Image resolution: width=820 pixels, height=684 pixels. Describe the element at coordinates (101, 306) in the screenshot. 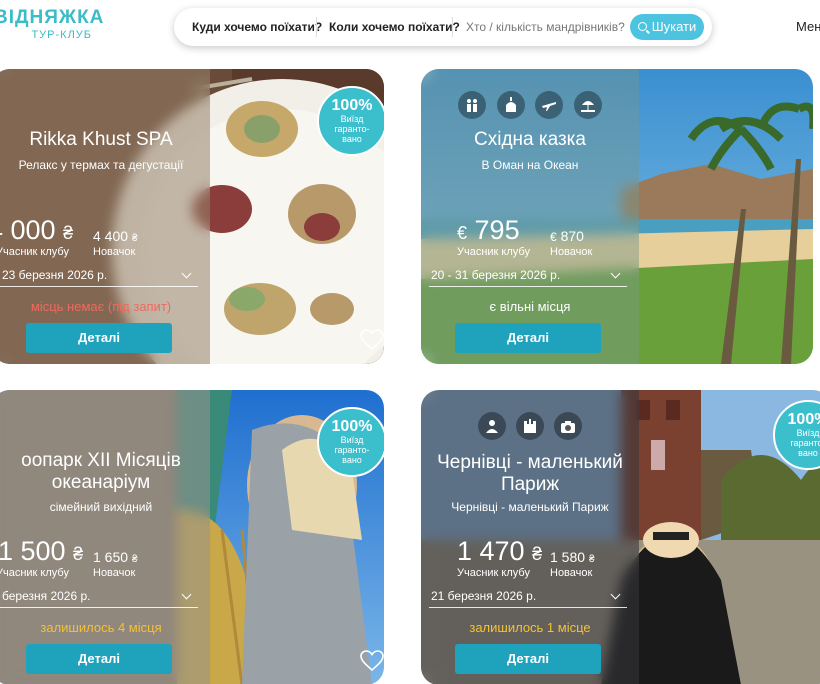

I see `availability-status: місць немає (під запит)` at that location.